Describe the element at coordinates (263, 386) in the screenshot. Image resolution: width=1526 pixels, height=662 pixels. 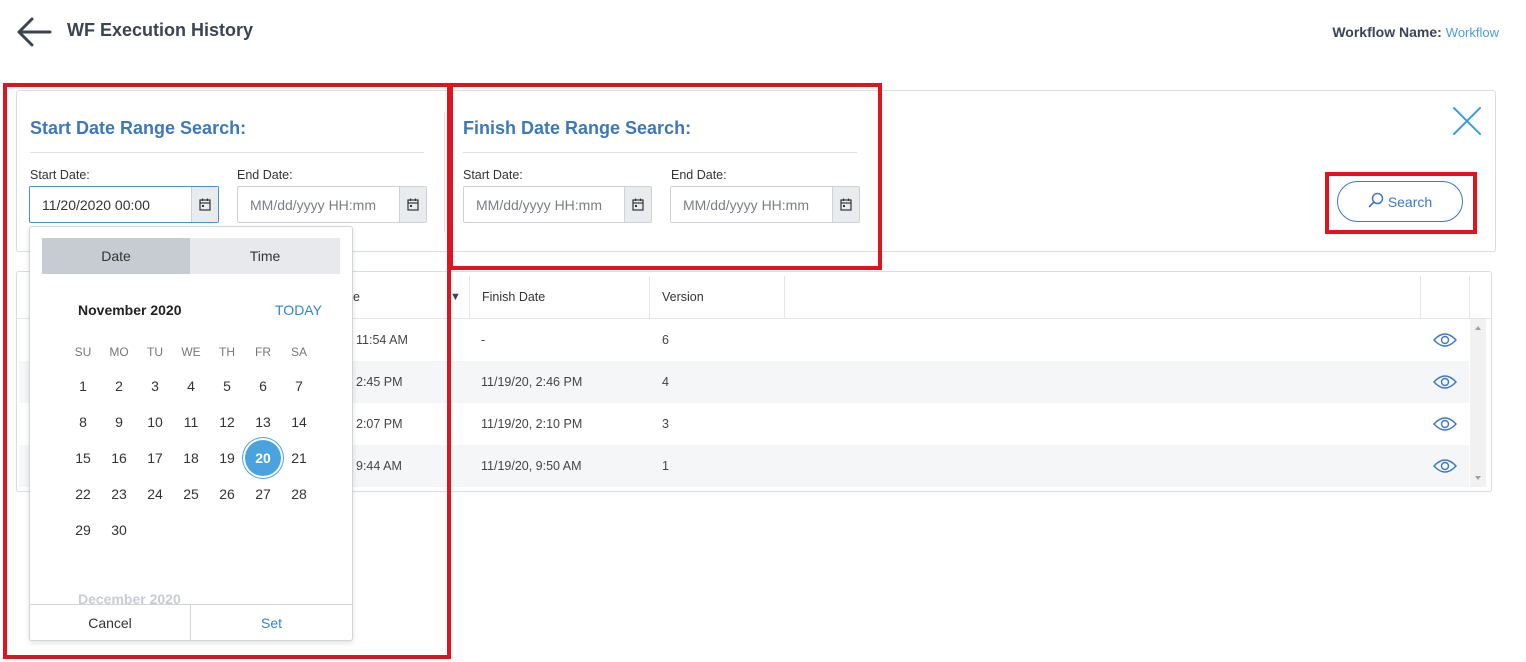
I see `calendar-day: 6` at that location.